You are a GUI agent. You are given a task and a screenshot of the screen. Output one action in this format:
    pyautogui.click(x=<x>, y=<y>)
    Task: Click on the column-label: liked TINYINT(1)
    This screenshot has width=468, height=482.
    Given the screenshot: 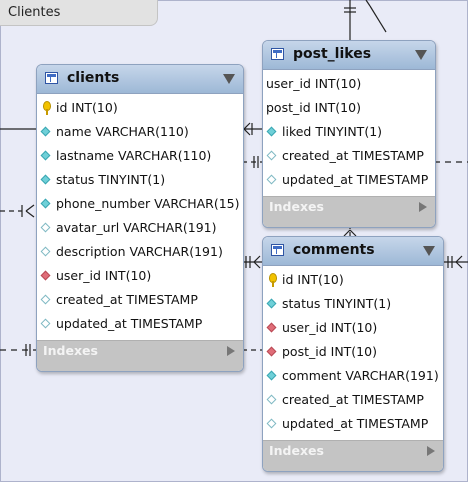 What is the action you would take?
    pyautogui.click(x=332, y=131)
    